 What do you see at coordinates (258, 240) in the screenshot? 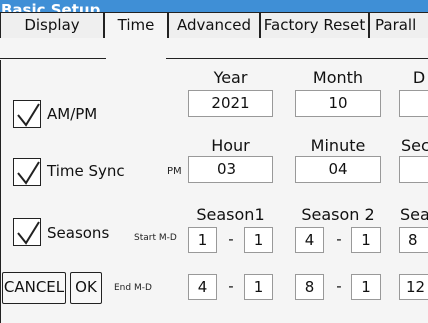
I see `season1-start-day: 1` at bounding box center [258, 240].